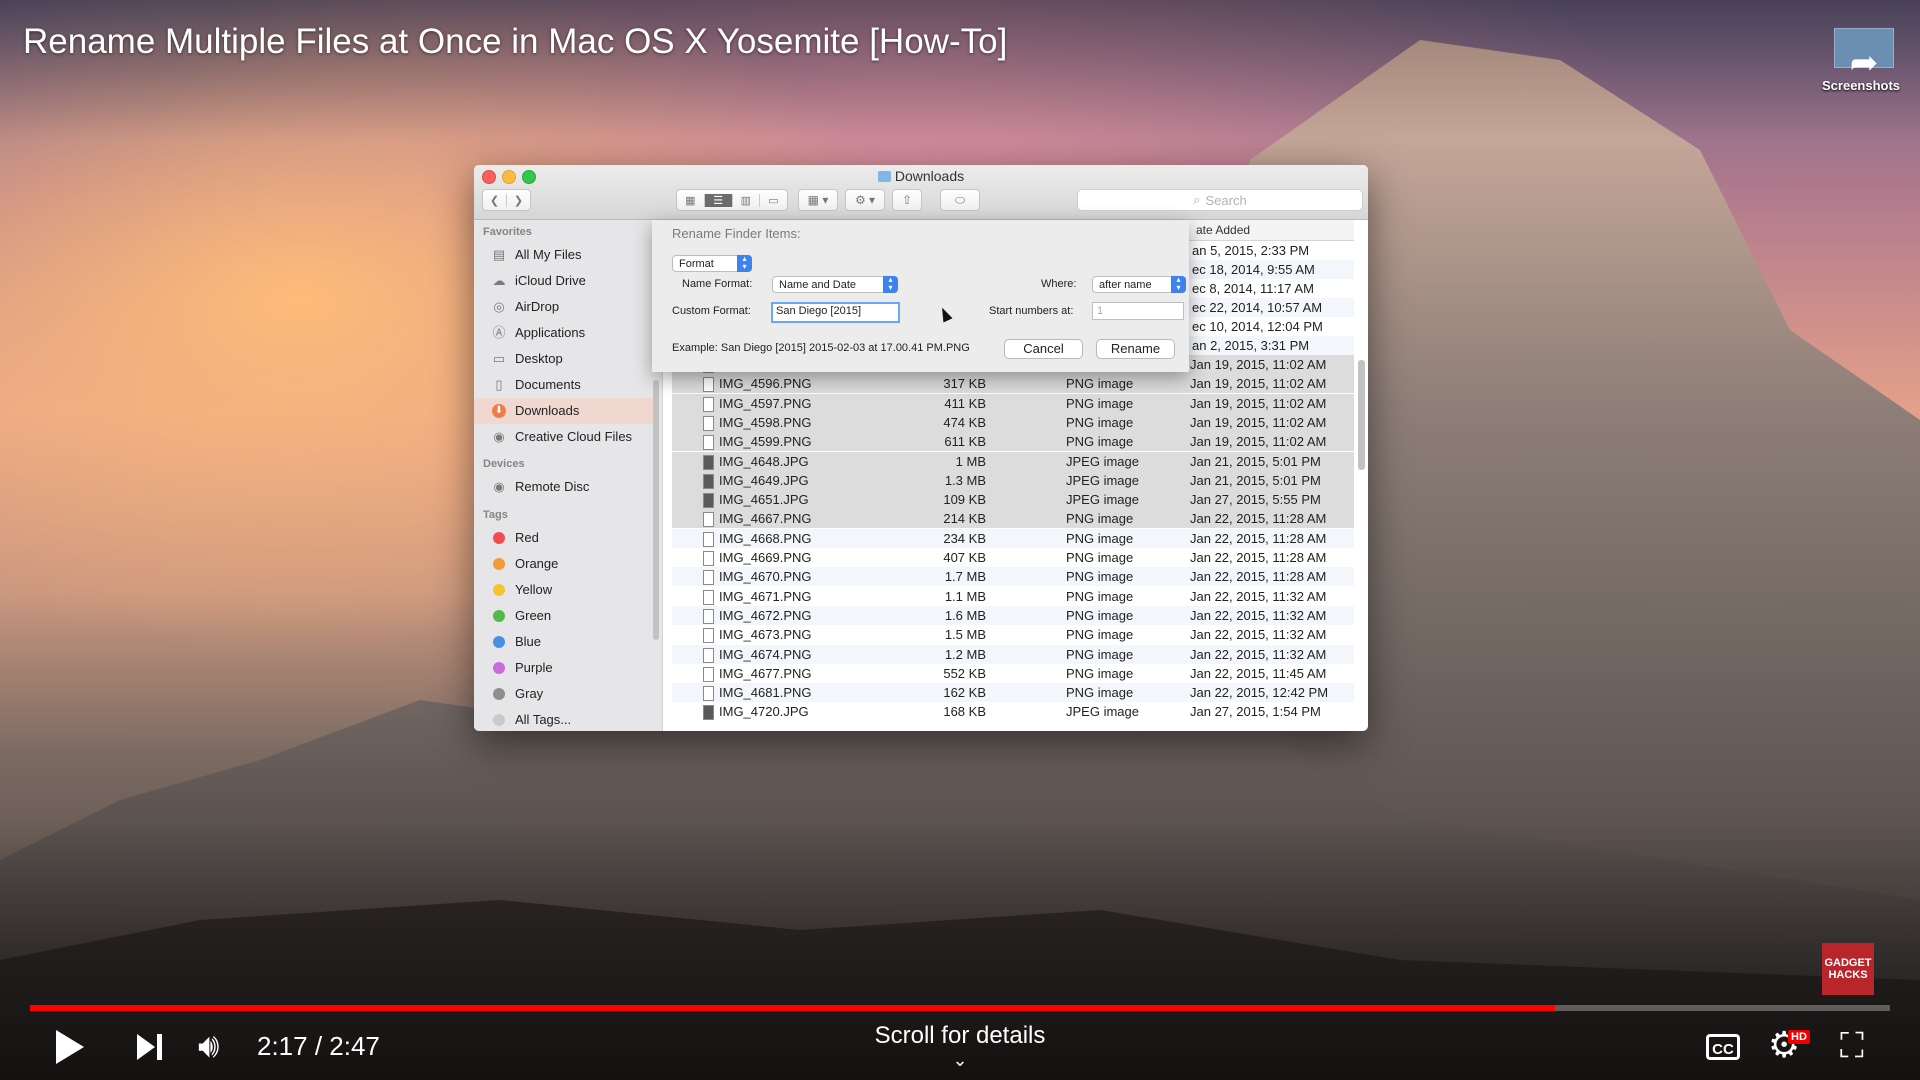 This screenshot has width=1920, height=1080. What do you see at coordinates (960, 1035) in the screenshot?
I see `scroll-hint-text: Scroll for details` at bounding box center [960, 1035].